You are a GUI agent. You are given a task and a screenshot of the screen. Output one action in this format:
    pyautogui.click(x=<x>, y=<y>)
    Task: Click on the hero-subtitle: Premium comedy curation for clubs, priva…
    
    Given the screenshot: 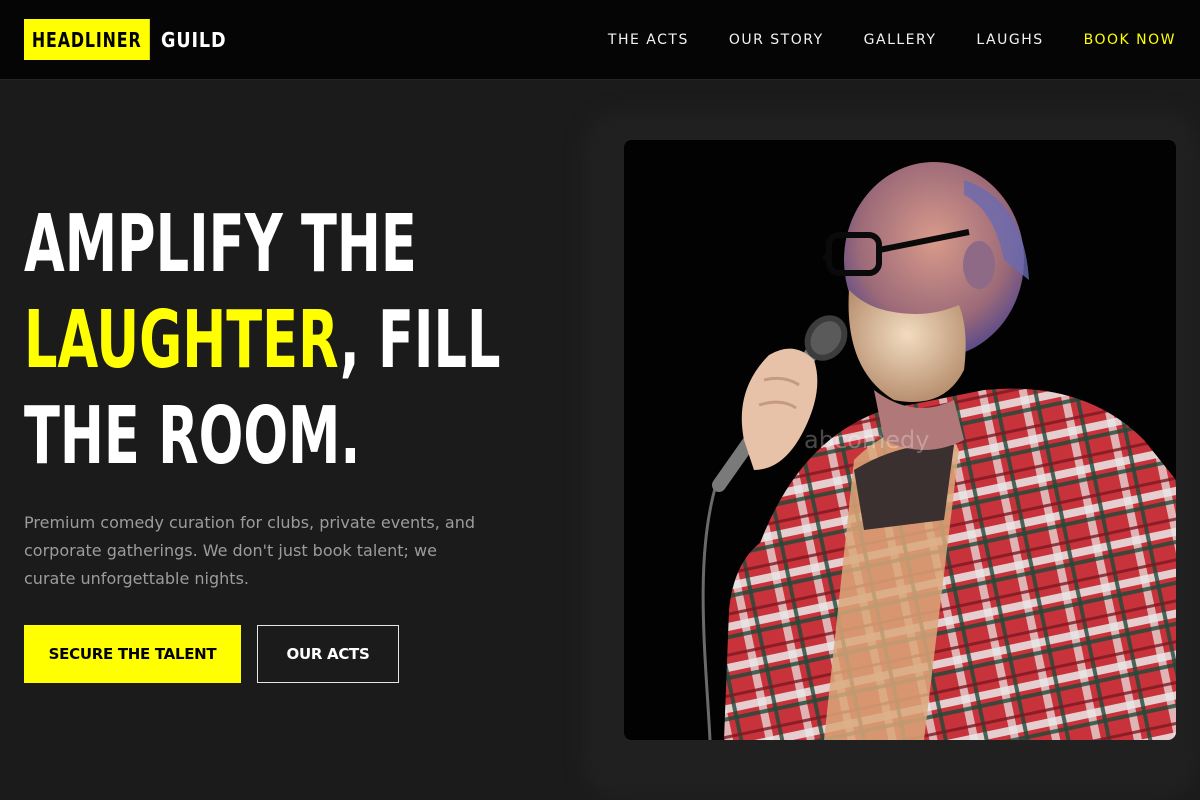 What is the action you would take?
    pyautogui.click(x=250, y=550)
    